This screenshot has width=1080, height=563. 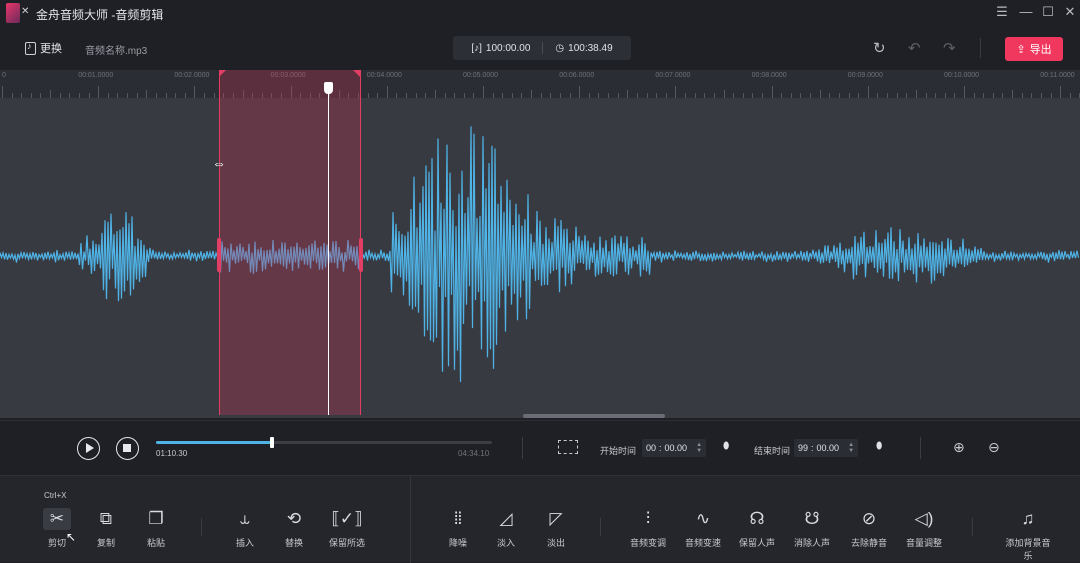 What do you see at coordinates (30, 48) in the screenshot?
I see `music-file-icon` at bounding box center [30, 48].